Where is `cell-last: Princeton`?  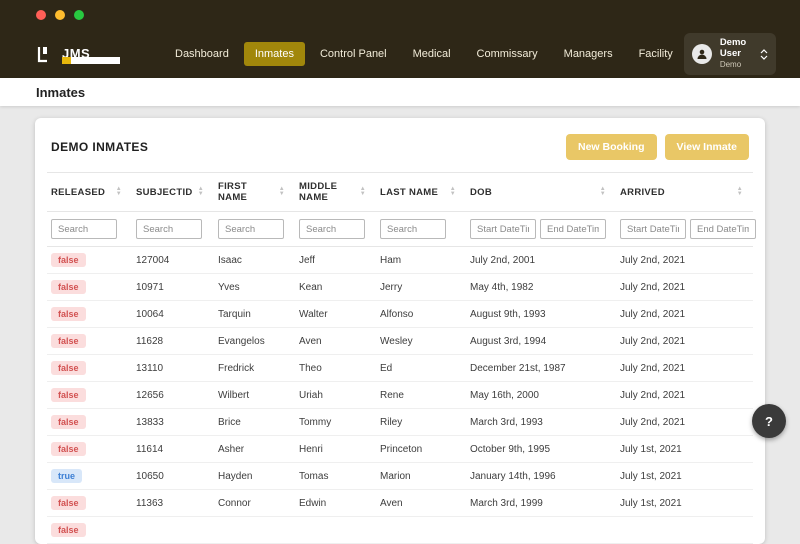
cell-last: Princeton is located at coordinates (421, 449).